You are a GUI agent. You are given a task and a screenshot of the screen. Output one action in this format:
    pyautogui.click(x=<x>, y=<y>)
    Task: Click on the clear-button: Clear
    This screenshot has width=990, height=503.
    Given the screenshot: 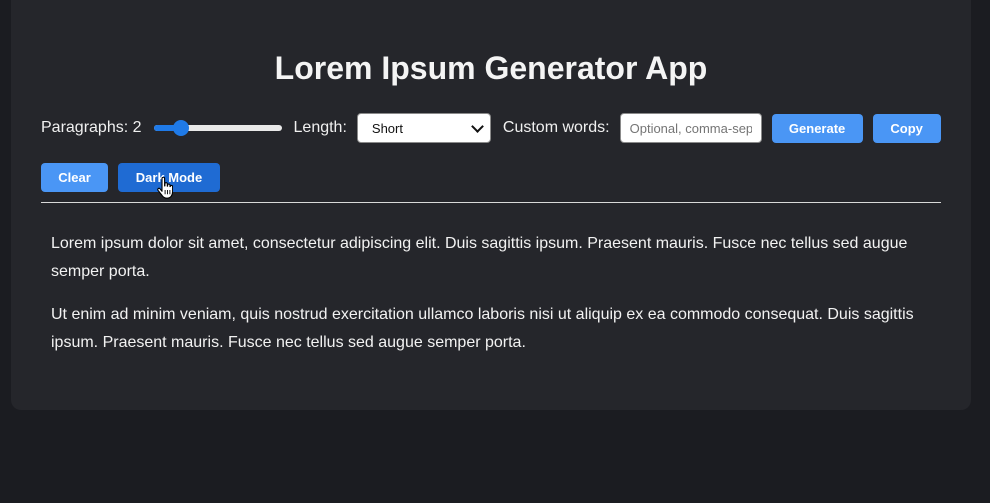 What is the action you would take?
    pyautogui.click(x=74, y=177)
    